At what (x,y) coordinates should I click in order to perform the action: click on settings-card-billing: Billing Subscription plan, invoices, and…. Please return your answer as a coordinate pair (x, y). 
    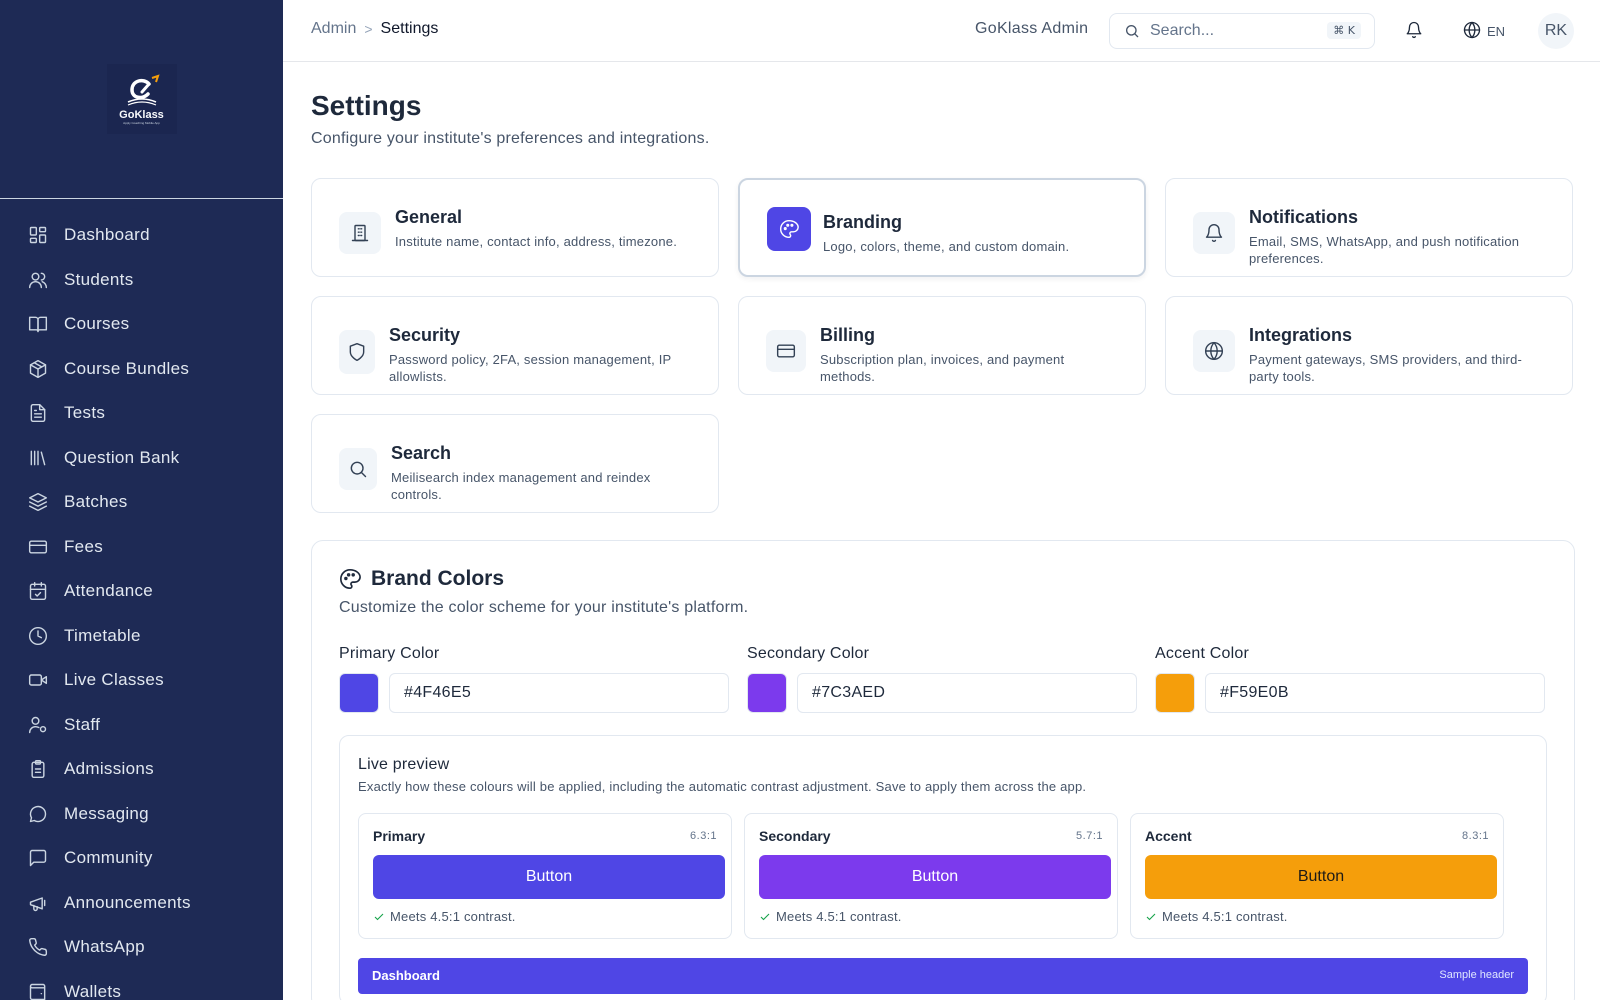
    Looking at the image, I should click on (942, 345).